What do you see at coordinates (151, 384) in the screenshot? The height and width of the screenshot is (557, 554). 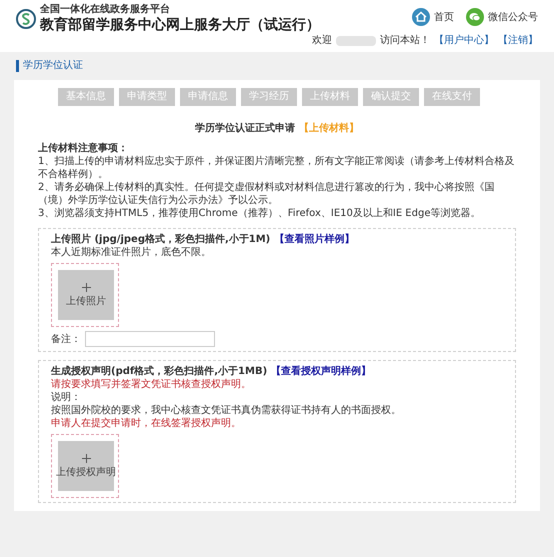 I see `warning-text: 请按要求填写并签署文凭证书核查授权声明。` at bounding box center [151, 384].